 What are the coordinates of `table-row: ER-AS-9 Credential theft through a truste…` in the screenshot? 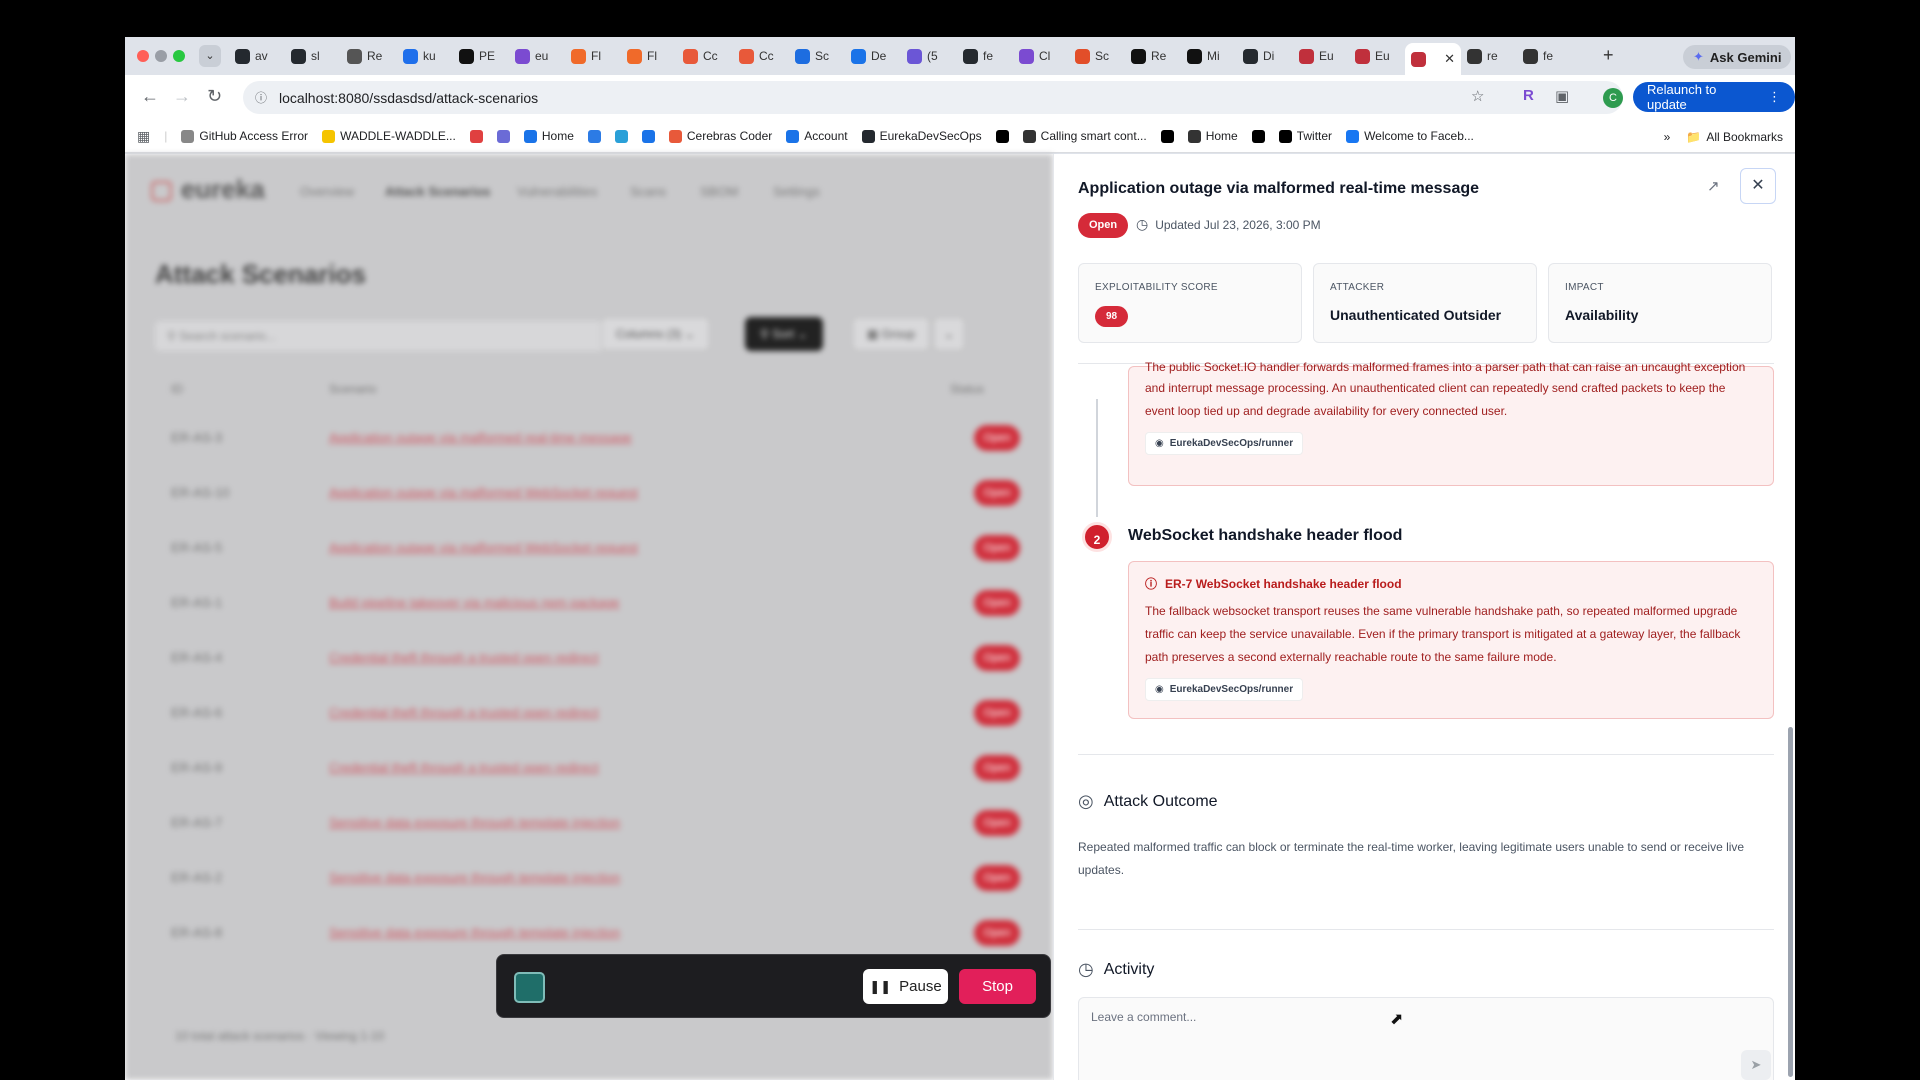 It's located at (589, 769).